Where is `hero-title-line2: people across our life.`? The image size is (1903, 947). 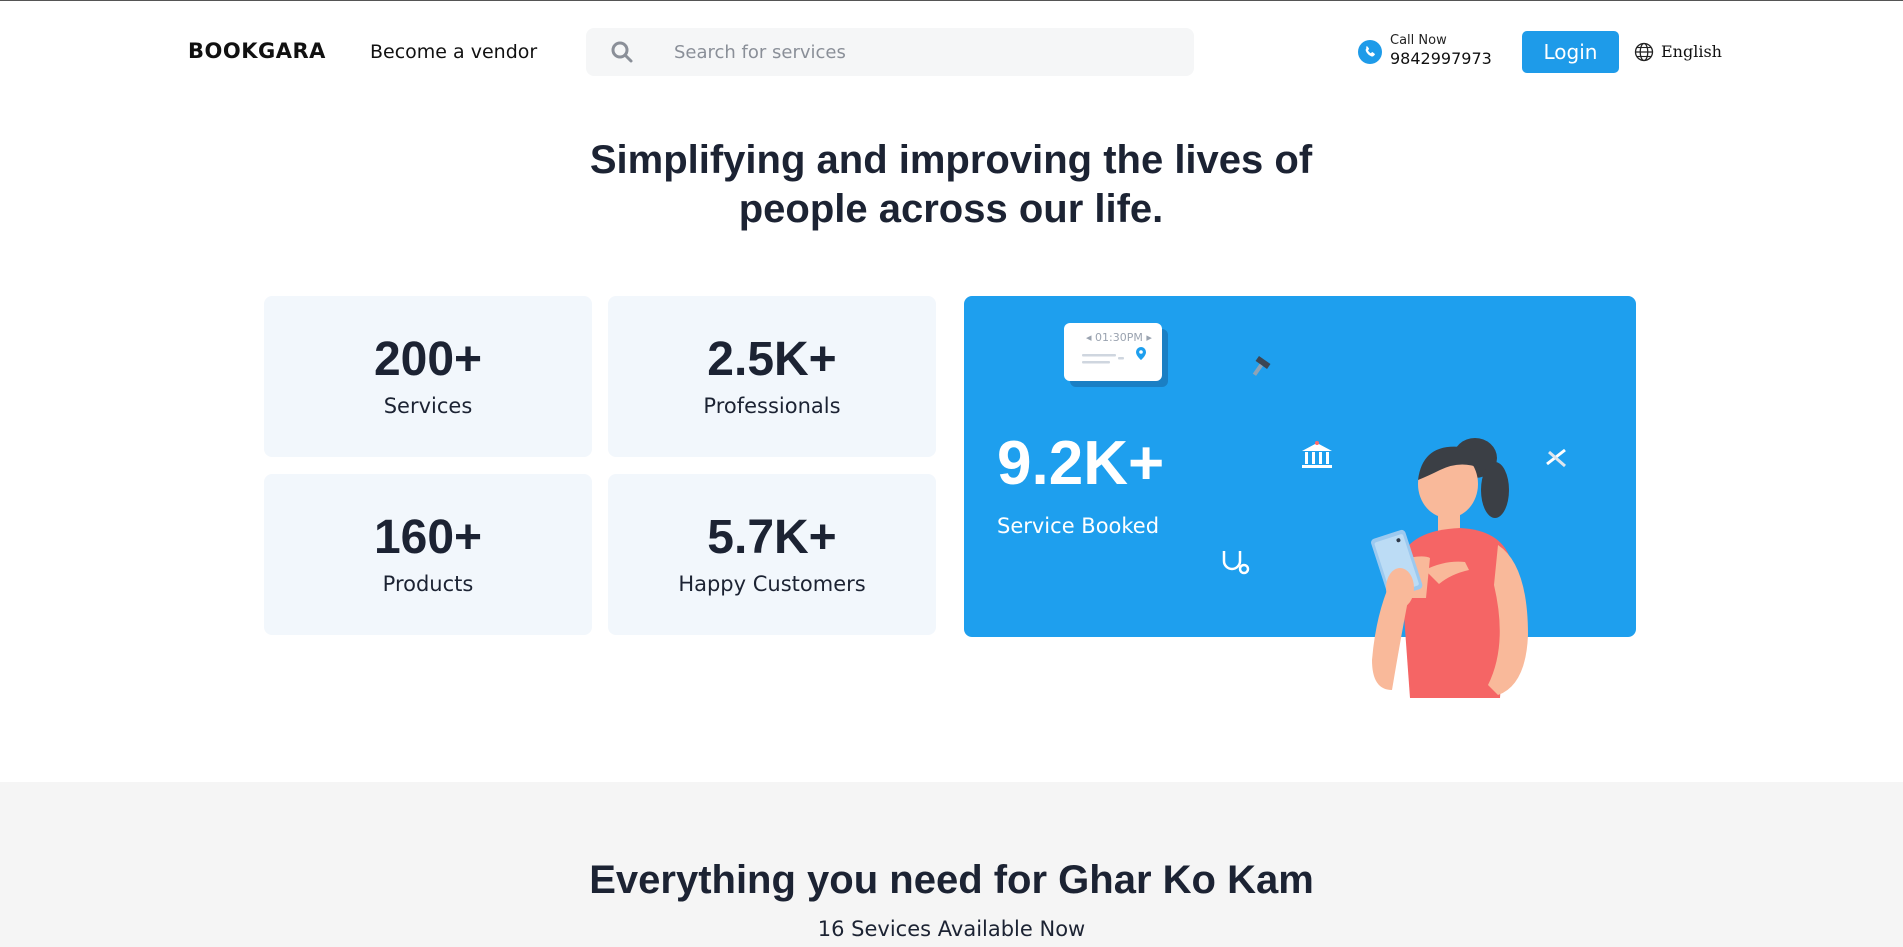 hero-title-line2: people across our life. is located at coordinates (951, 209).